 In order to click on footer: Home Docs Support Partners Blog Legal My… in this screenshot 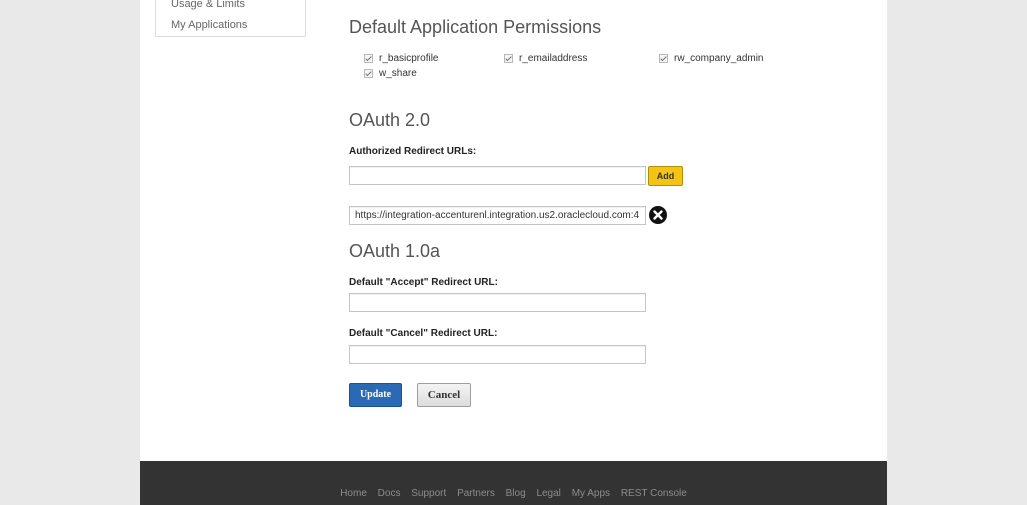, I will do `click(513, 483)`.